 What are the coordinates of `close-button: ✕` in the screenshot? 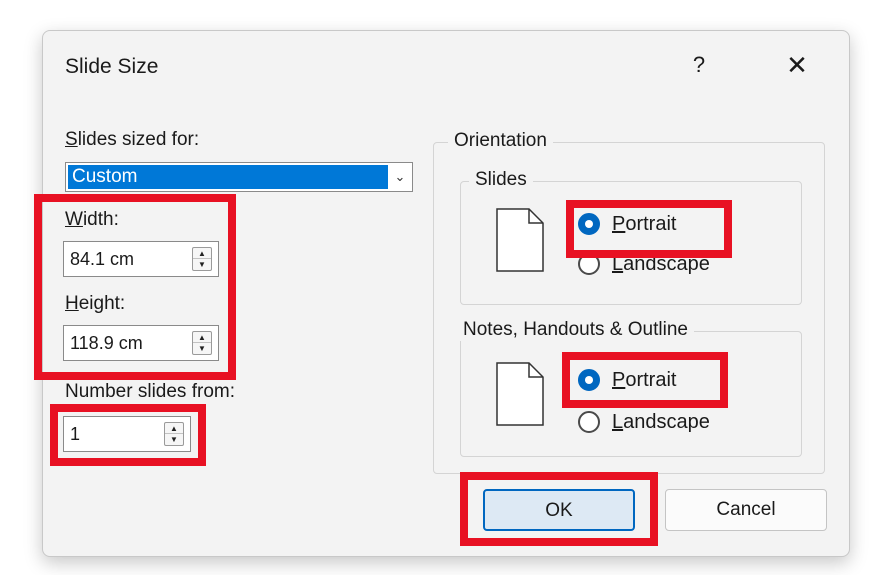 It's located at (797, 65).